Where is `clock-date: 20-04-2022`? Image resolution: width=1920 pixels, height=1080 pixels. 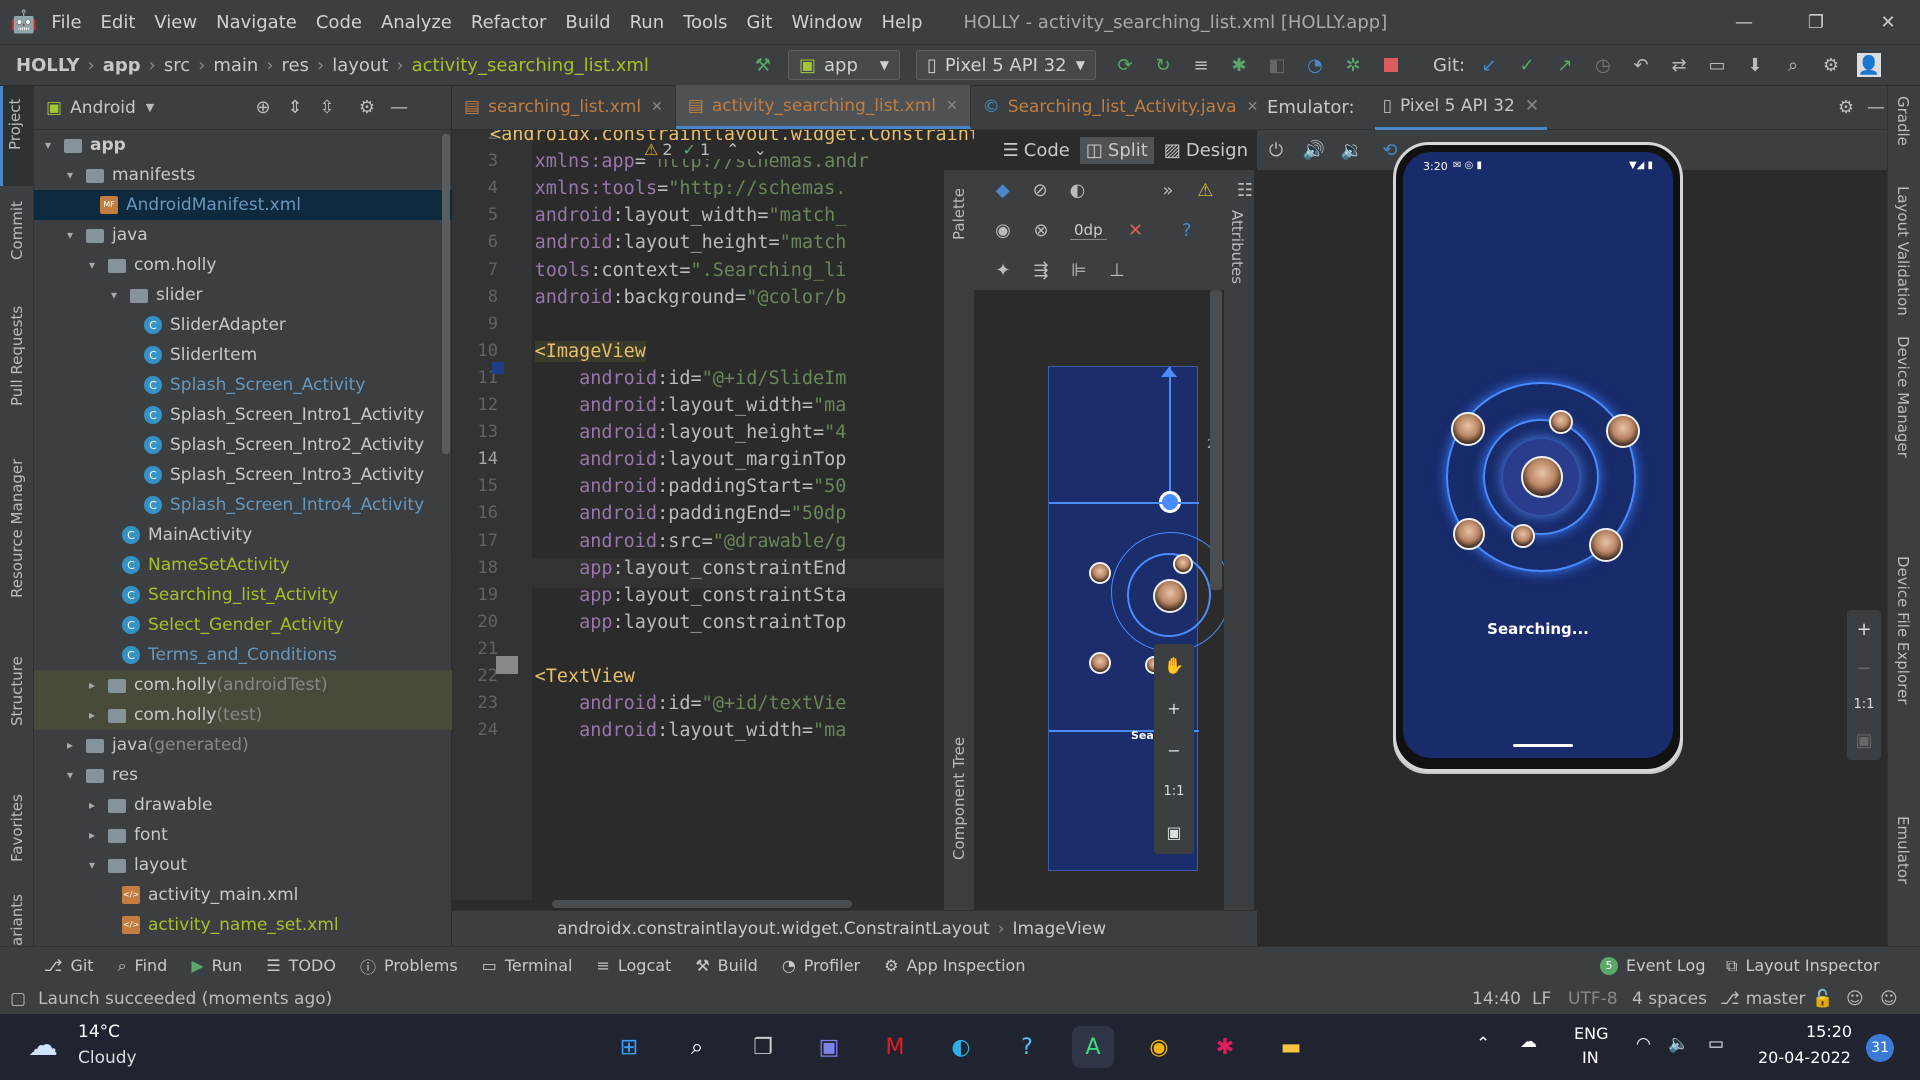 clock-date: 20-04-2022 is located at coordinates (1804, 1057).